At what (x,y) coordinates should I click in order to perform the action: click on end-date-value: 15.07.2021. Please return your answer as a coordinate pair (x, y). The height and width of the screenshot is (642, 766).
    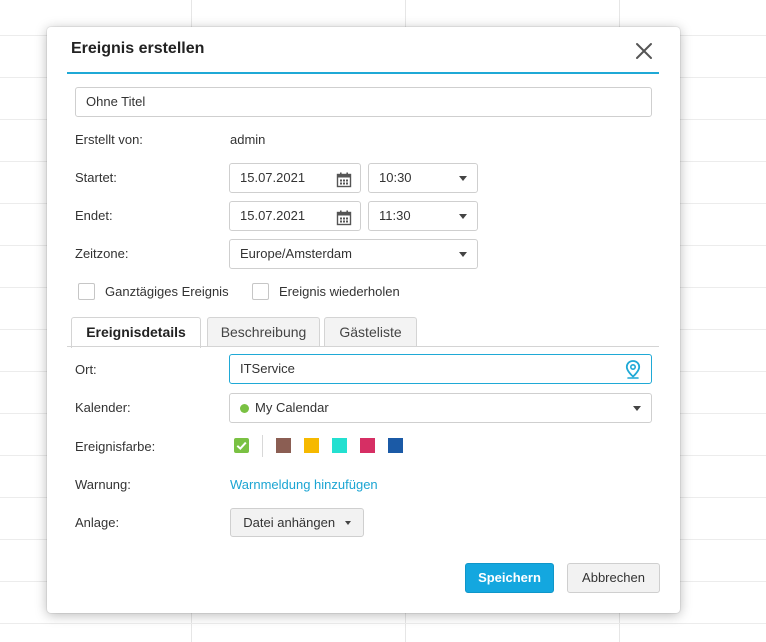
    Looking at the image, I should click on (273, 215).